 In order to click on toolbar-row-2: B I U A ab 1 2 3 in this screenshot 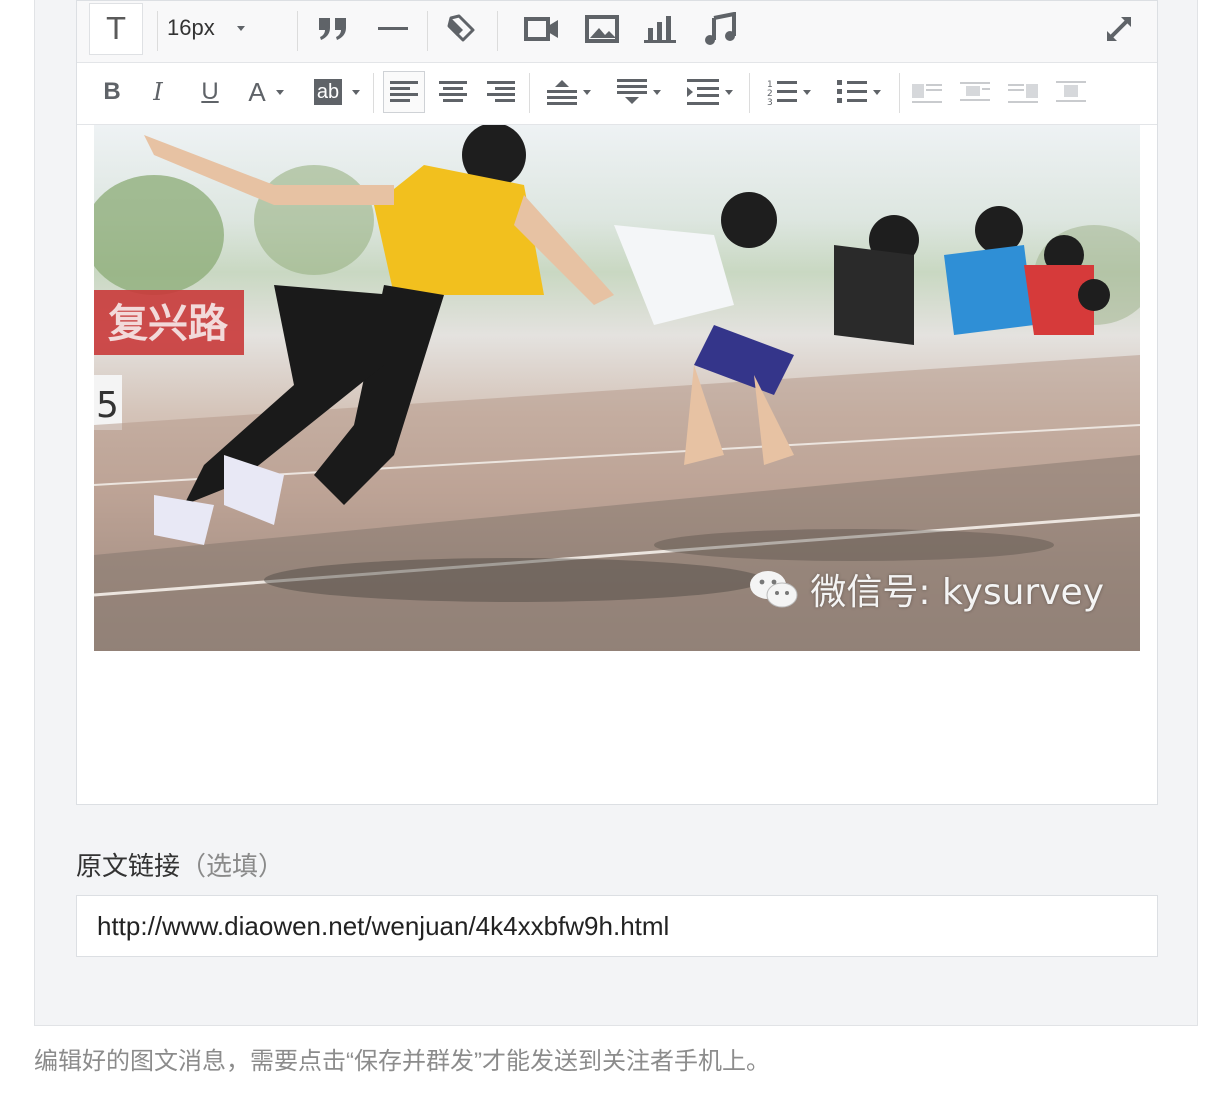, I will do `click(617, 94)`.